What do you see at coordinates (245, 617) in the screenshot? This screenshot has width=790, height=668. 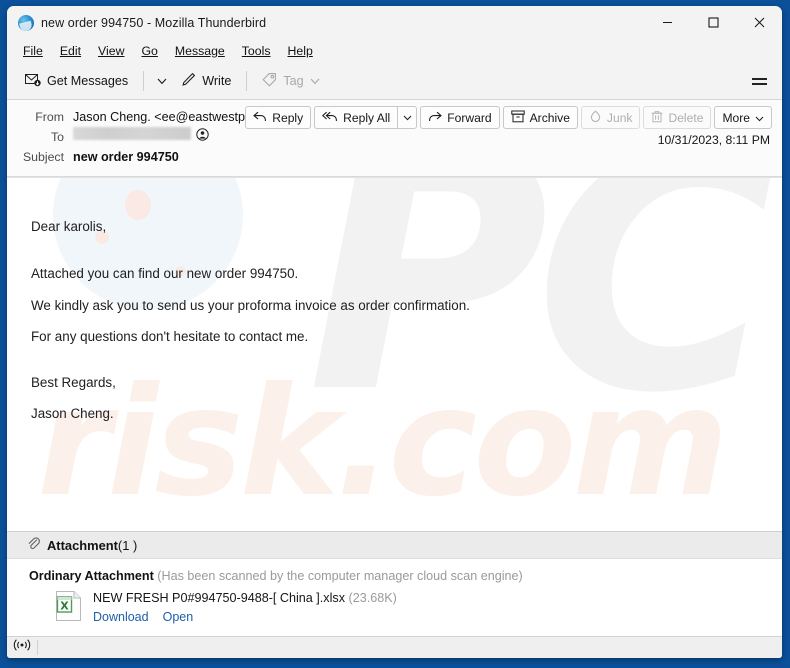 I see `attachment-links: Download Open` at bounding box center [245, 617].